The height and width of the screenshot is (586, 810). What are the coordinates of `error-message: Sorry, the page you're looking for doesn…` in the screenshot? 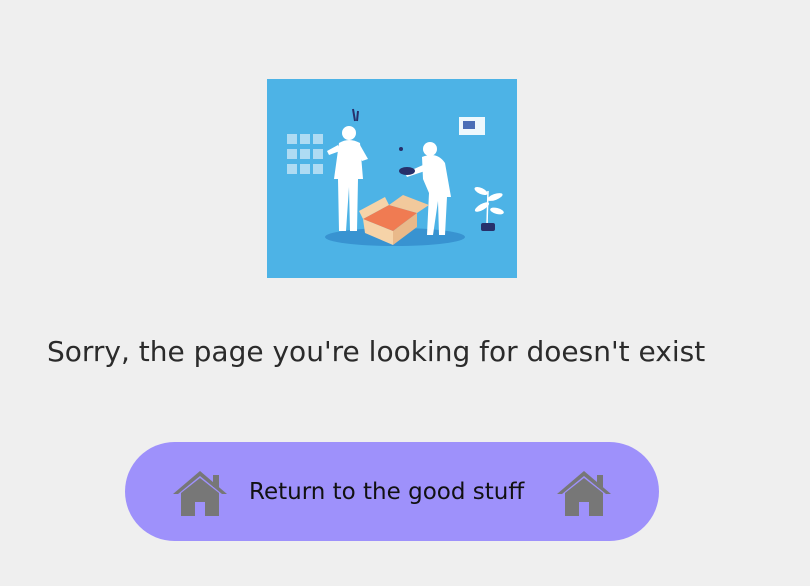 It's located at (376, 351).